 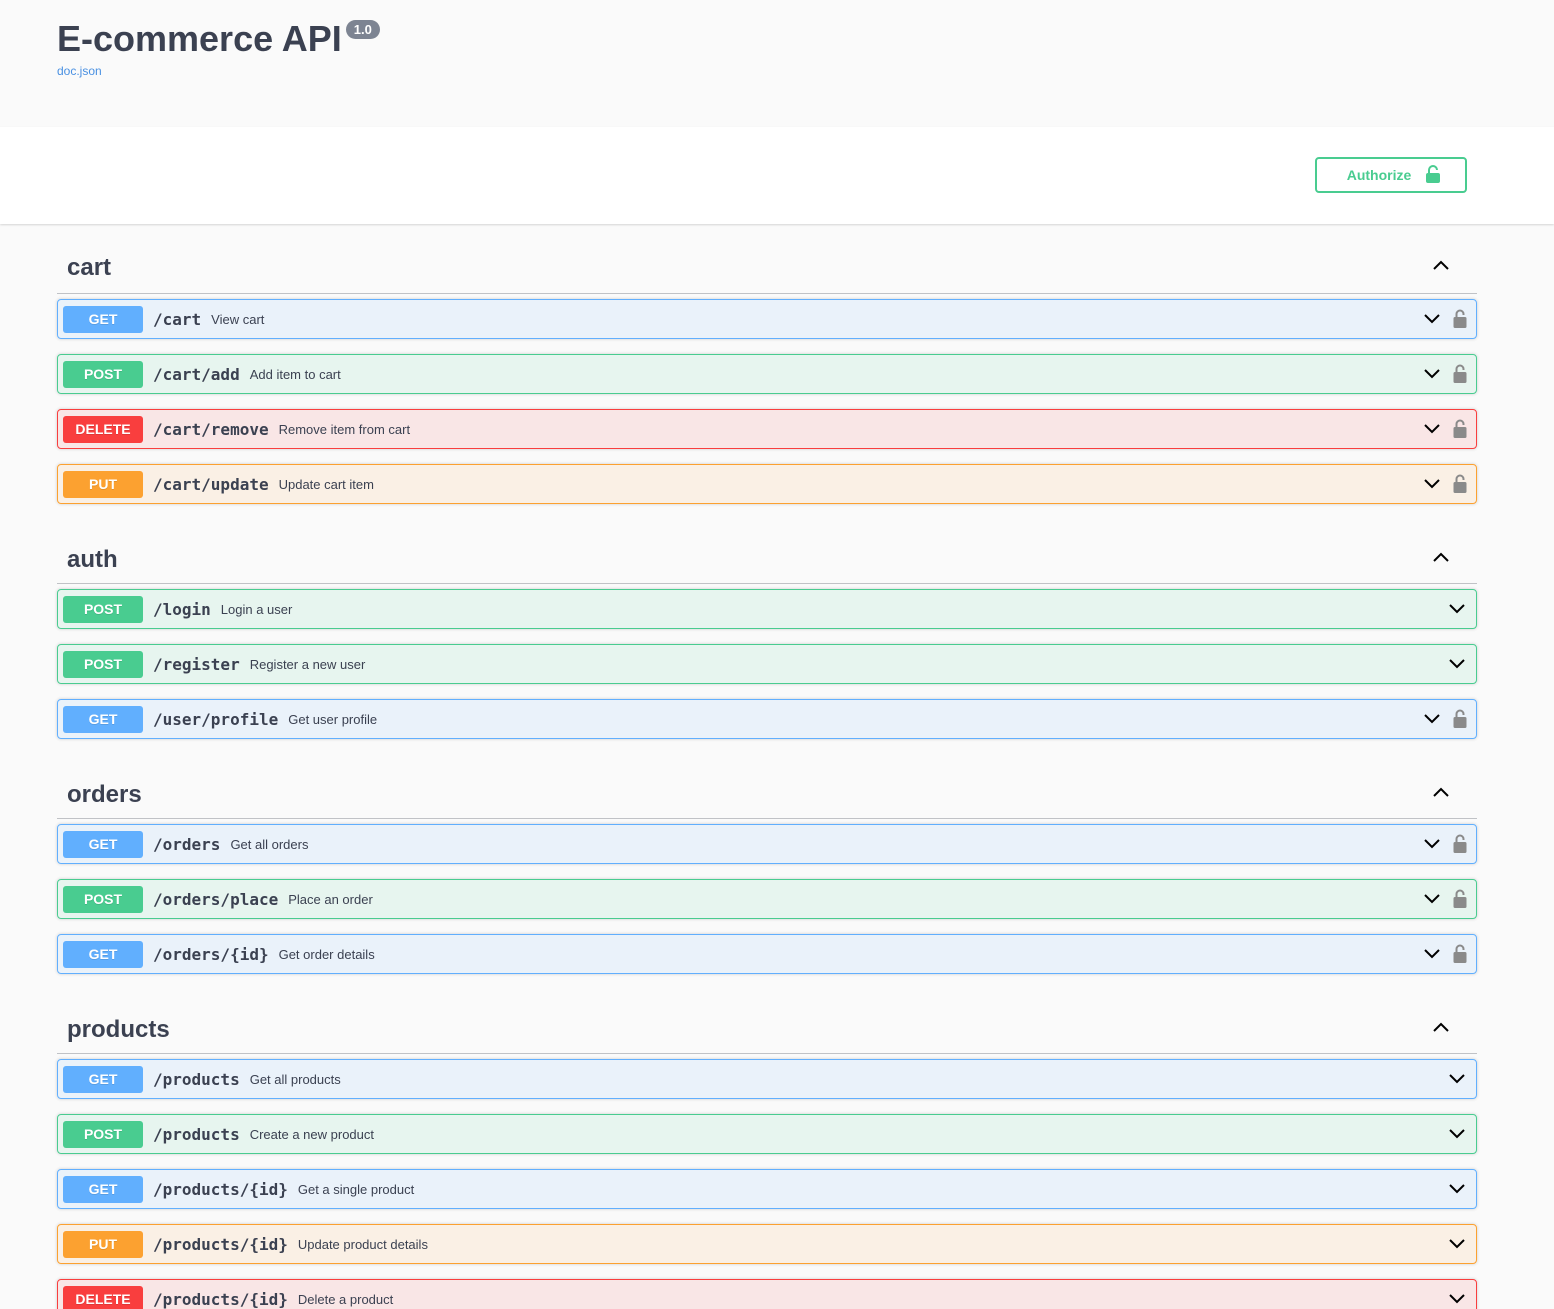 What do you see at coordinates (199, 38) in the screenshot?
I see `api-title: E-commerce API` at bounding box center [199, 38].